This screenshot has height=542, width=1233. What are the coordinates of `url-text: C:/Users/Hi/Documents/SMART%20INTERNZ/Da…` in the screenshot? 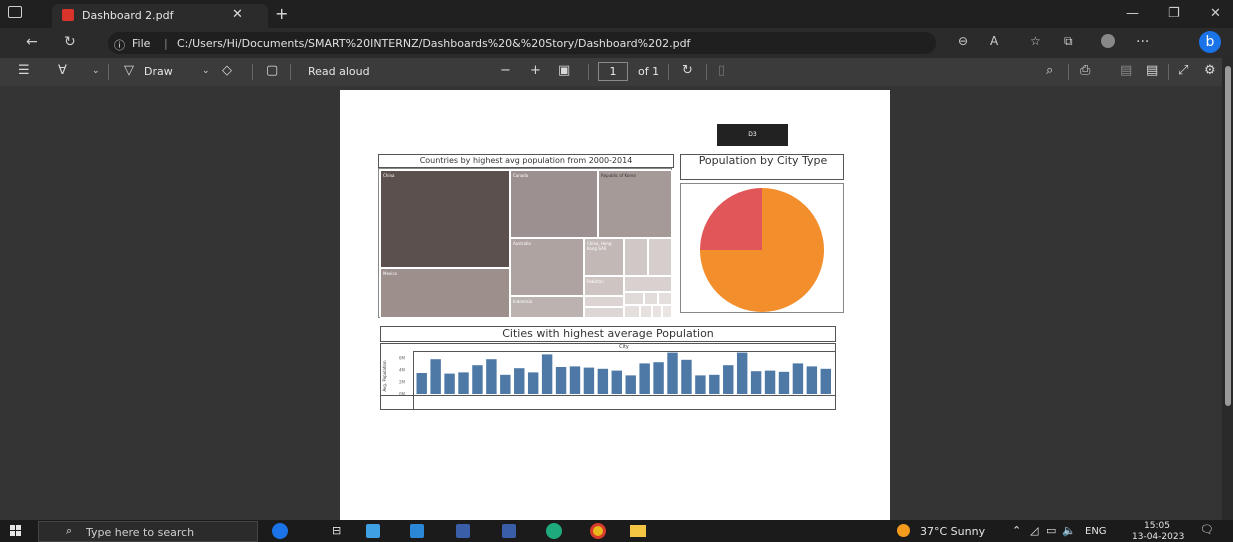 It's located at (433, 43).